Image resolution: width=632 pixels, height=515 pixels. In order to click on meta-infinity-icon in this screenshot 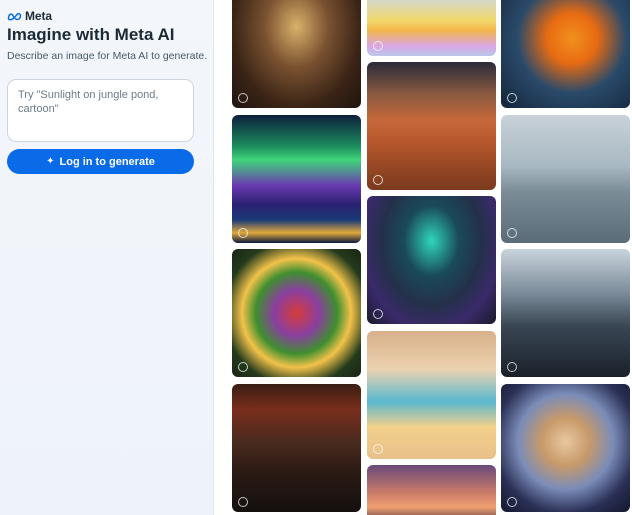, I will do `click(14, 16)`.